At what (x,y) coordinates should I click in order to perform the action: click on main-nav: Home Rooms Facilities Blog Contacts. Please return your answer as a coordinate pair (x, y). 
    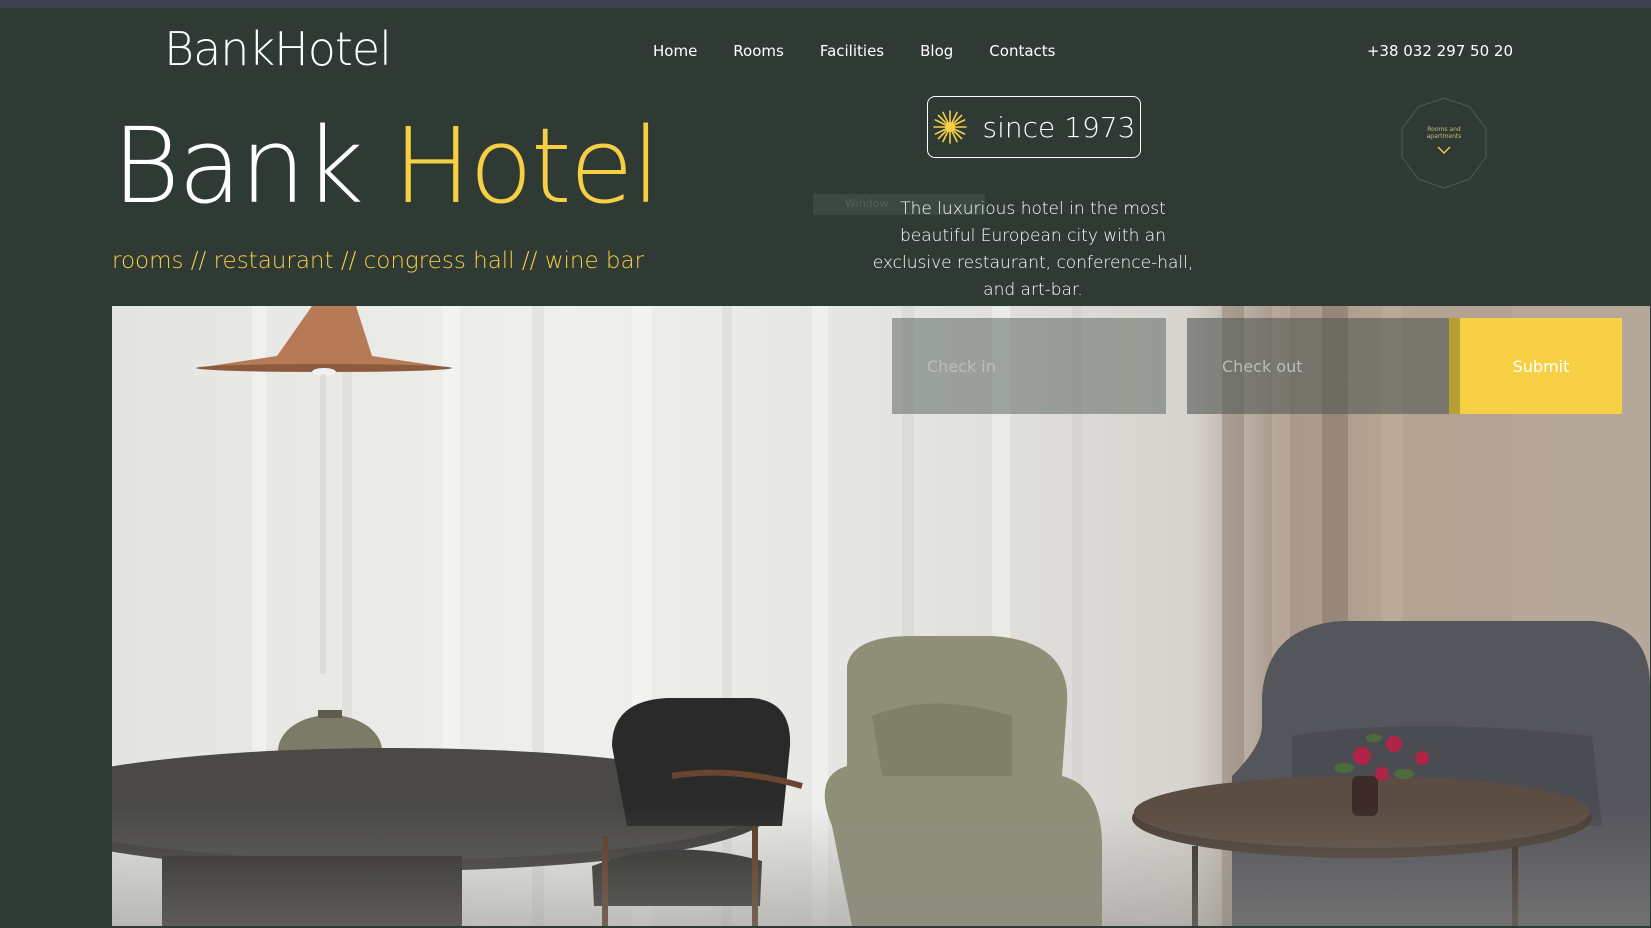
    Looking at the image, I should click on (854, 51).